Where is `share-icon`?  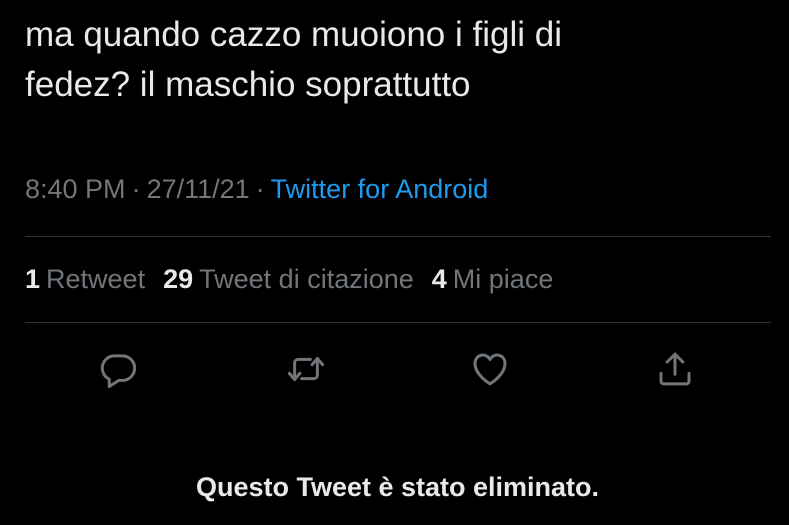 share-icon is located at coordinates (675, 369).